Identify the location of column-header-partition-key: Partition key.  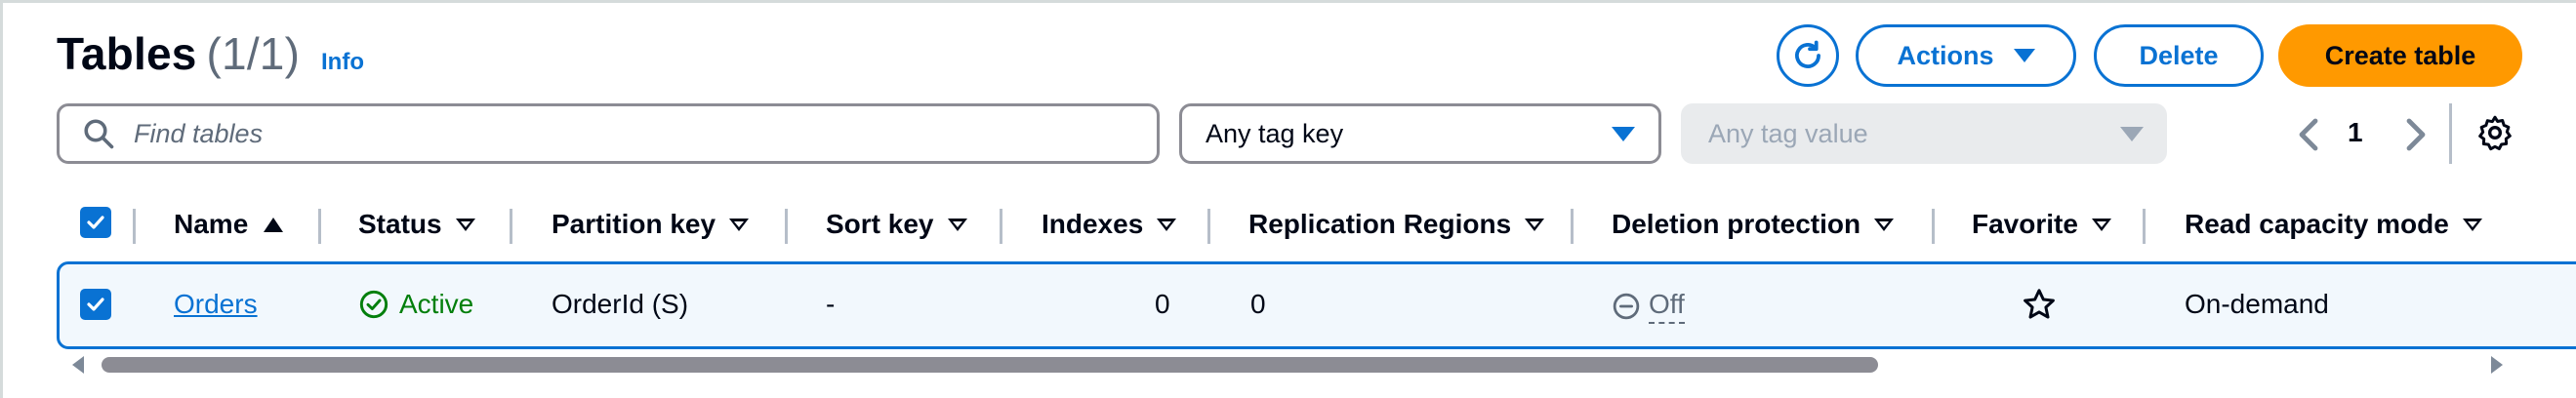
(651, 224).